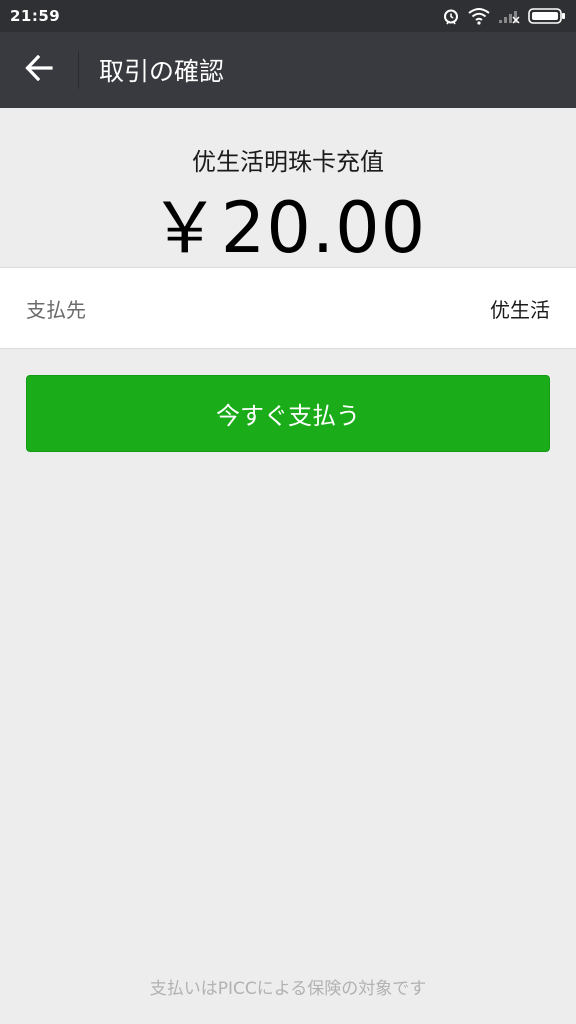  I want to click on wifi-icon, so click(479, 16).